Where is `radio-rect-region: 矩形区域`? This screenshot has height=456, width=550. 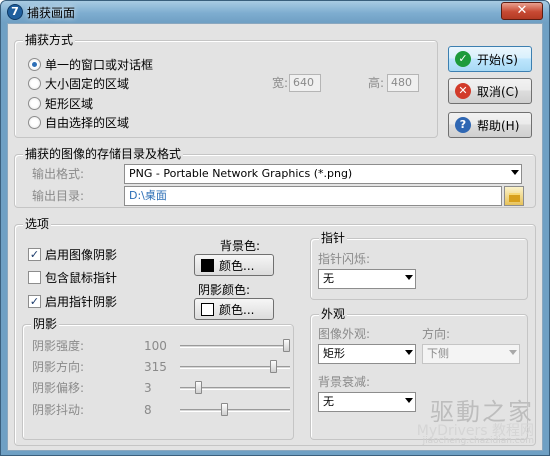 radio-rect-region: 矩形区域 is located at coordinates (60, 103).